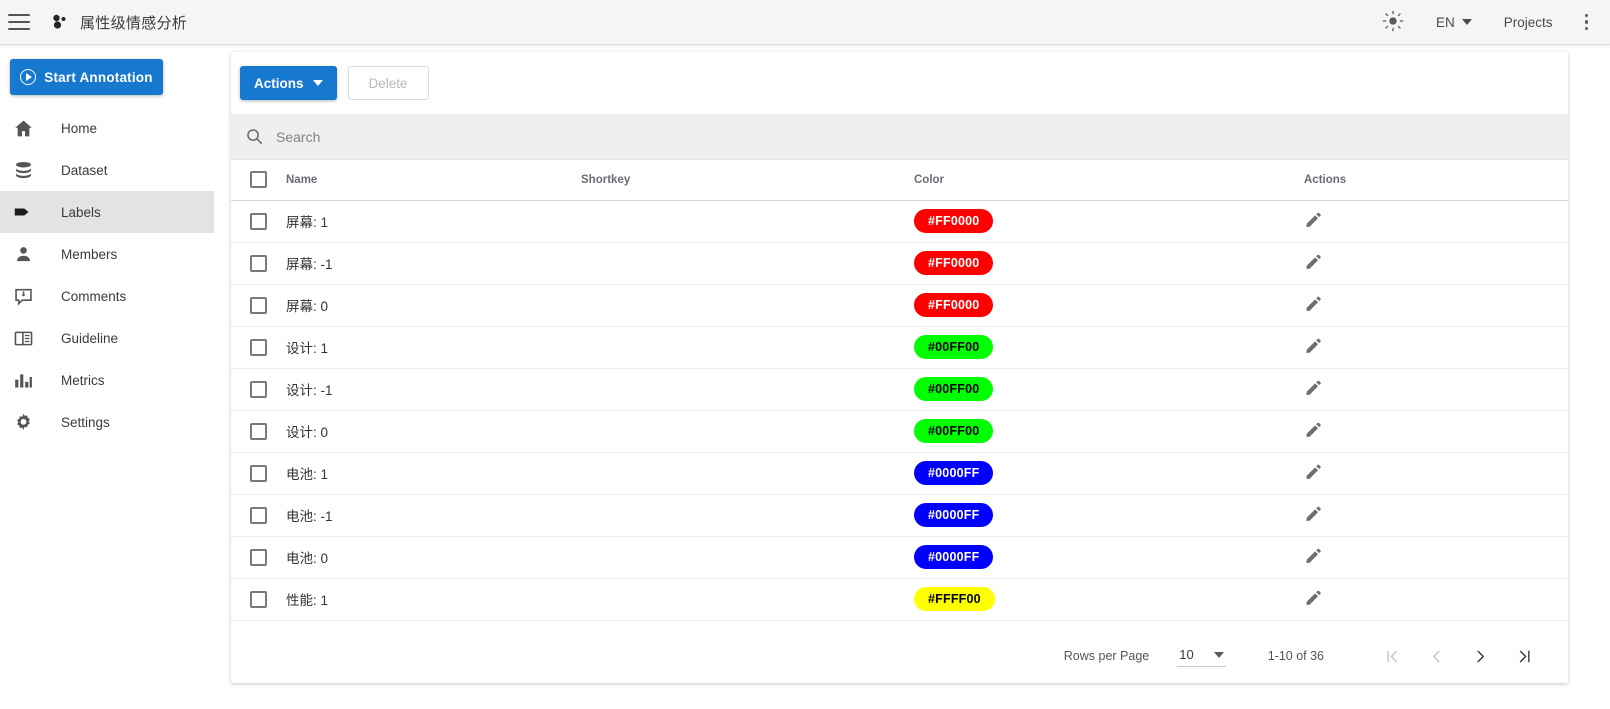 The width and height of the screenshot is (1610, 709). I want to click on label-name: 屏幕:, so click(301, 306).